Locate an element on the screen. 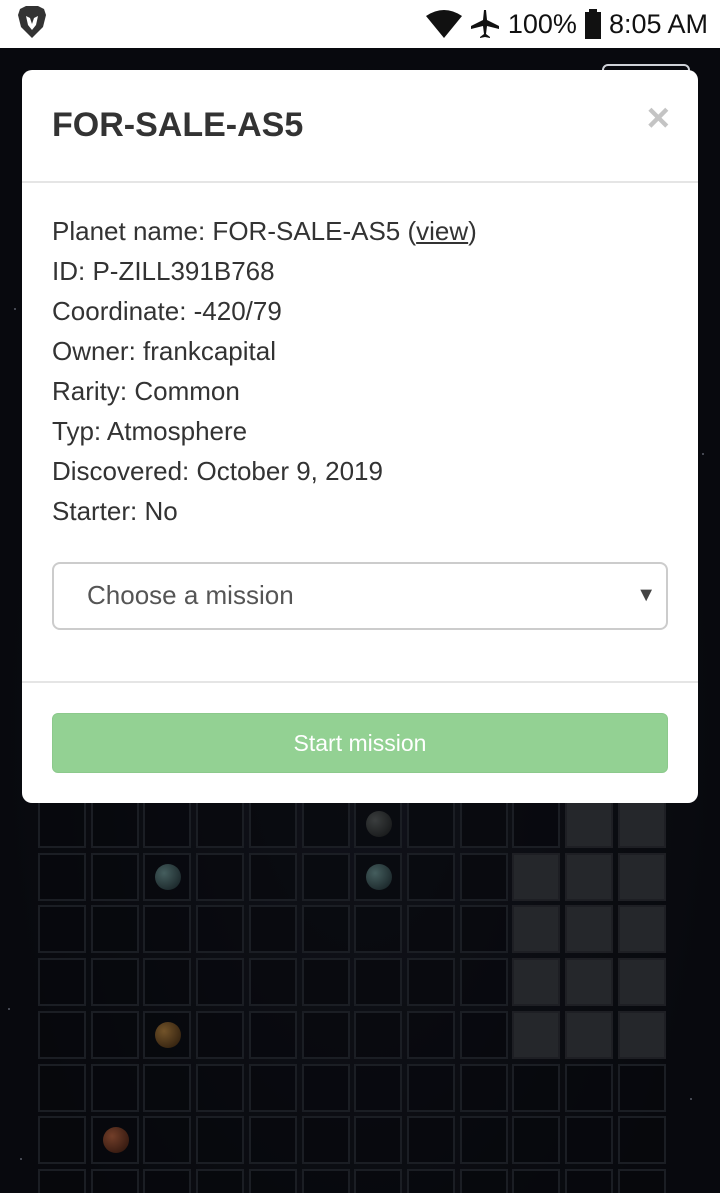  planet-coordinate: Coordinate: -420/79 is located at coordinates (167, 311).